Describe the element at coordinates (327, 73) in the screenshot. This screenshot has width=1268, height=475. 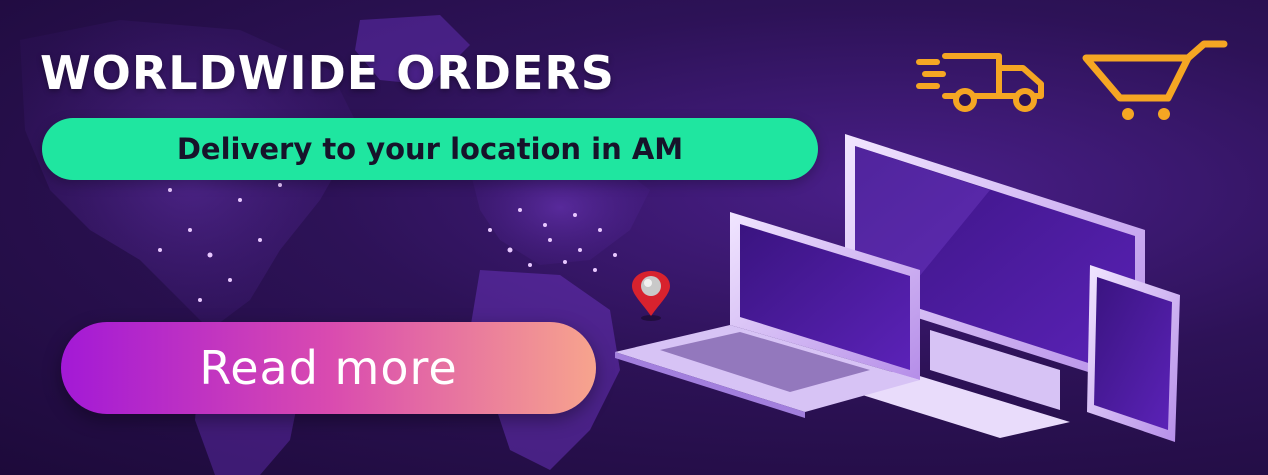
I see `banner-headline: WORLDWIDE ORDERS` at that location.